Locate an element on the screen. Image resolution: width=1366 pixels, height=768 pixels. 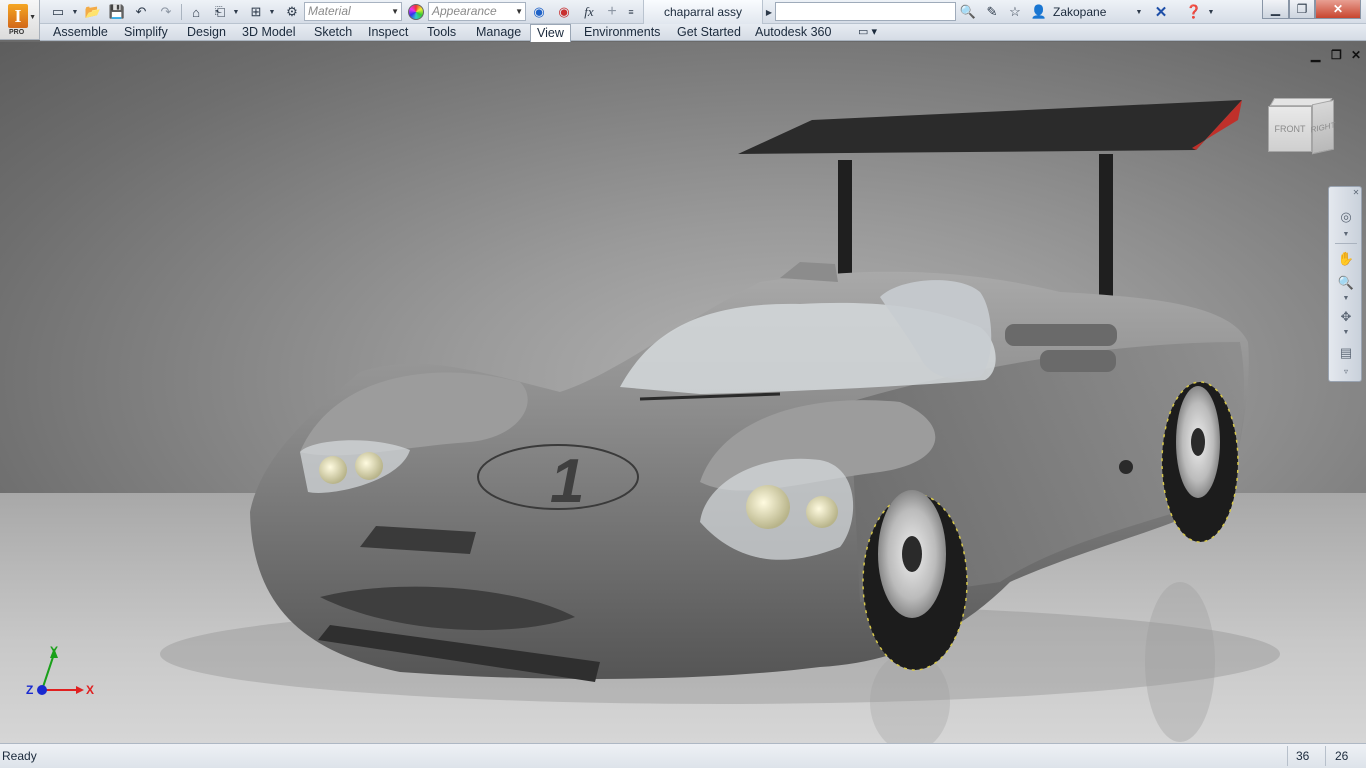
tab-autodesk-360: Autodesk 360 is located at coordinates (793, 32).